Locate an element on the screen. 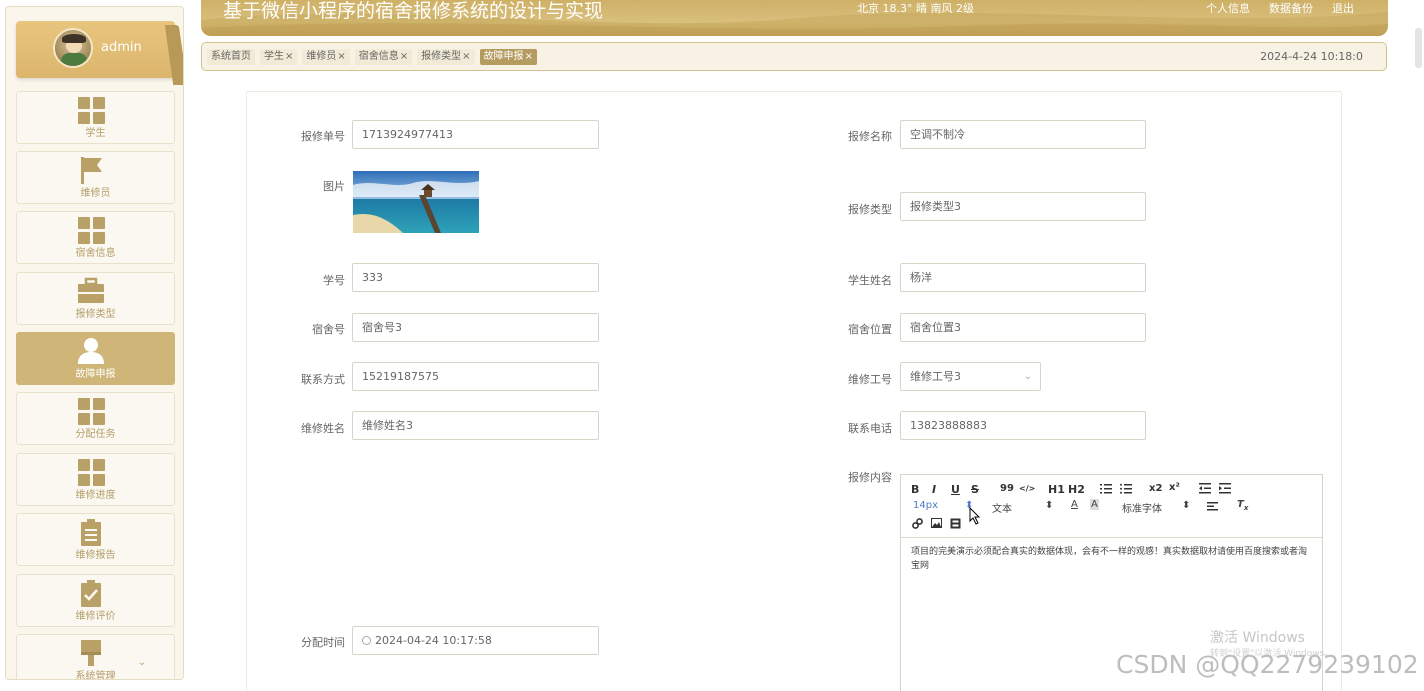  font-color-icon: A is located at coordinates (1074, 504).